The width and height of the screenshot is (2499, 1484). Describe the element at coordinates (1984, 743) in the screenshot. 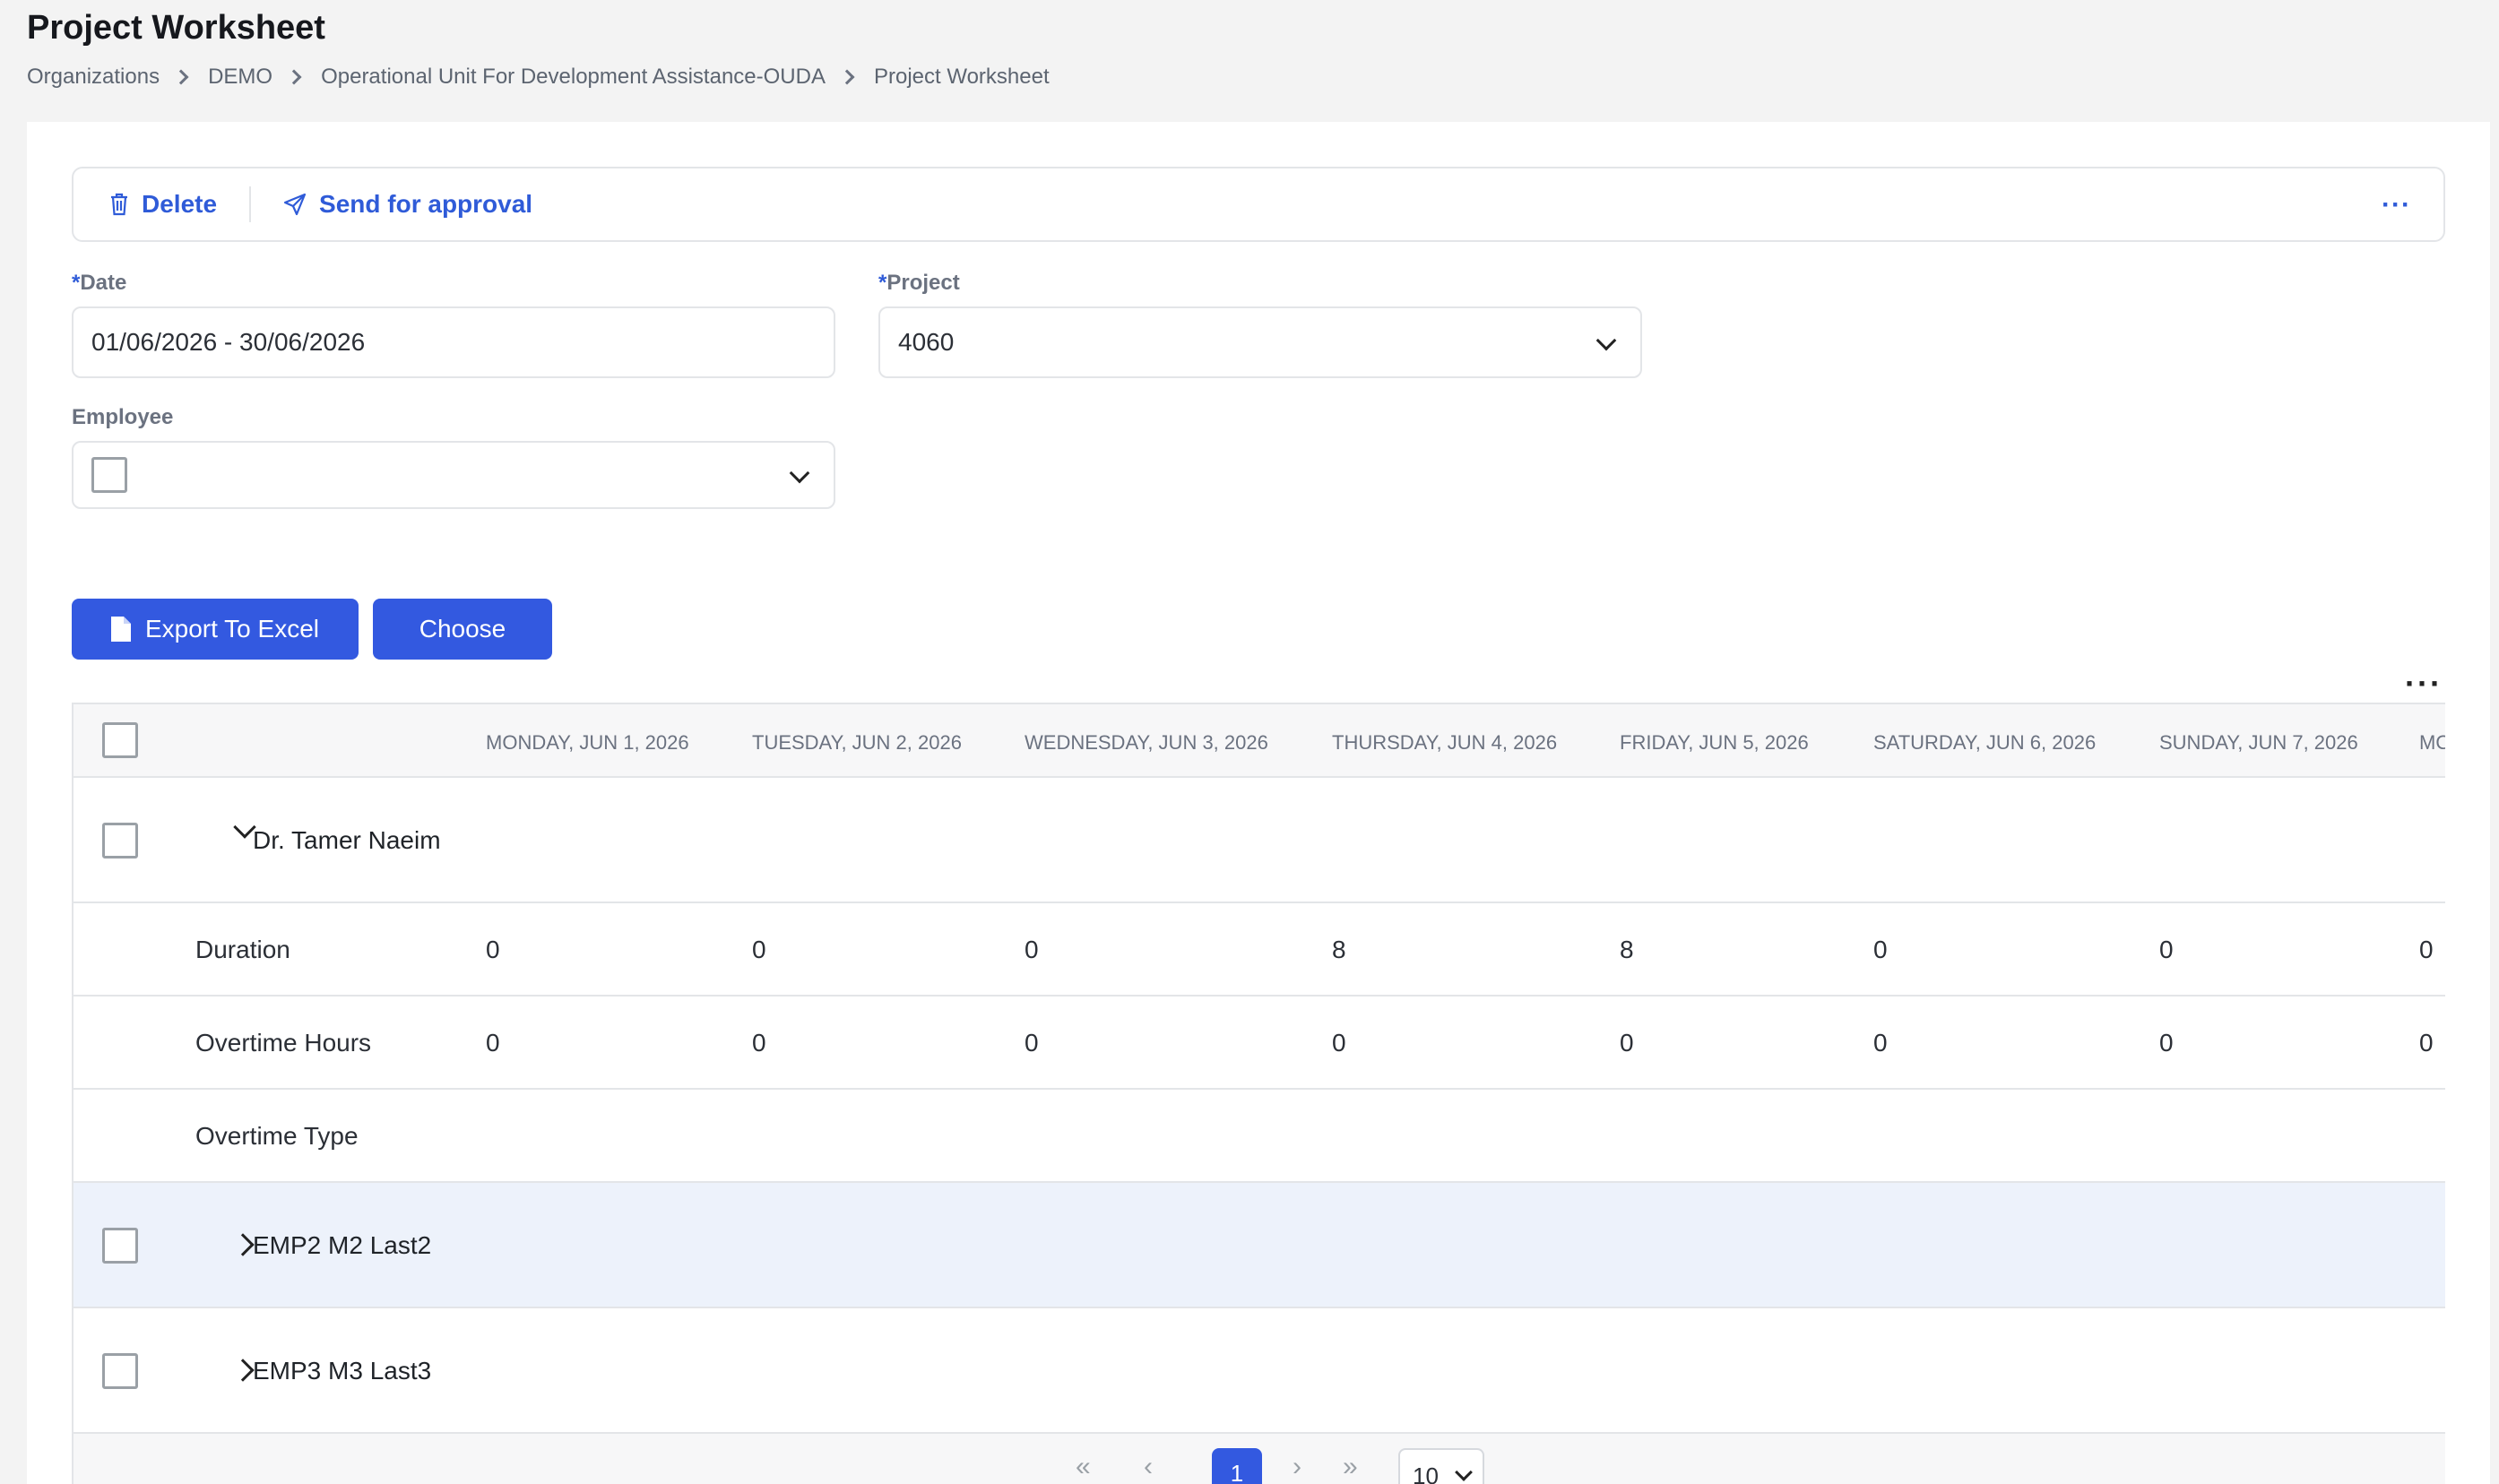

I see `column-header-day: SATURDAY, JUN 6, 2026` at that location.